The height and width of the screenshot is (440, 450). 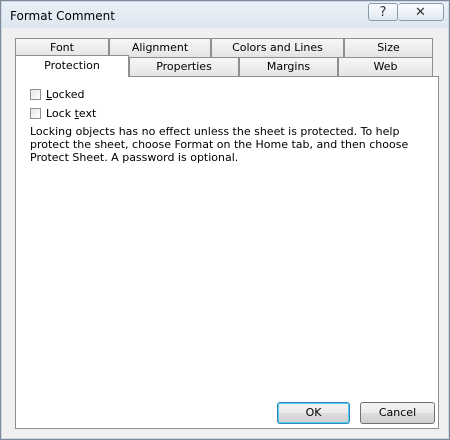 I want to click on tab-size-label: Size, so click(x=388, y=47).